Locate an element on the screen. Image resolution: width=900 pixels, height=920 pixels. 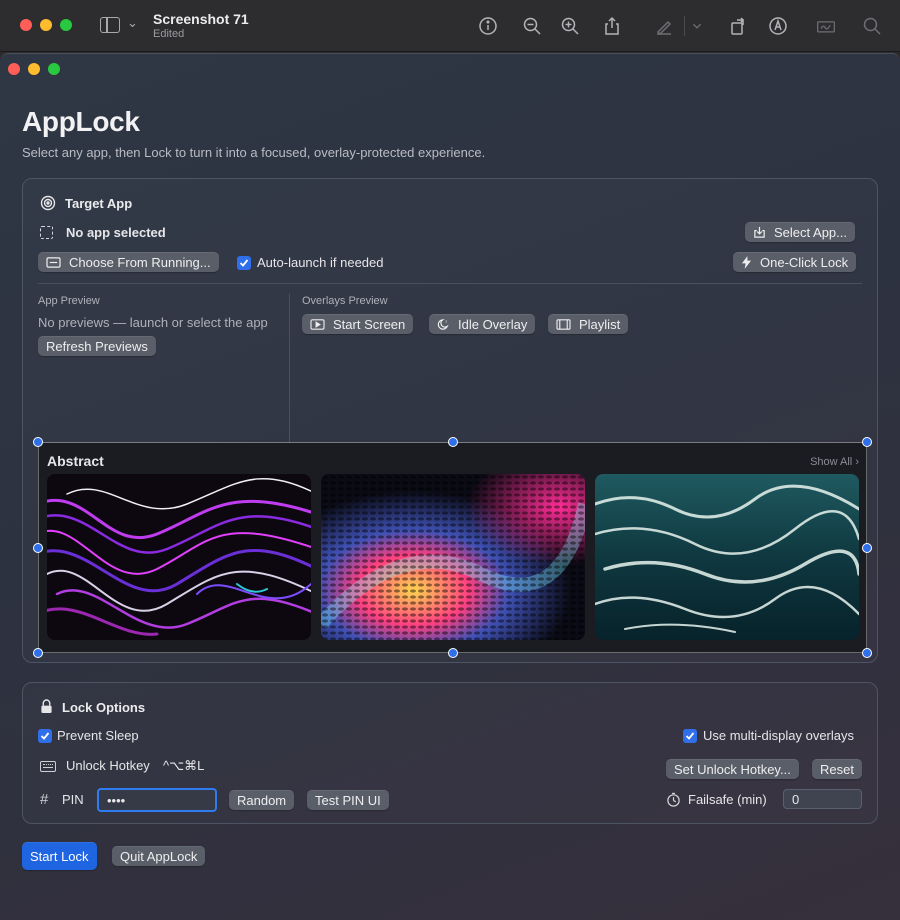
applock-zoom-button is located at coordinates (54, 69).